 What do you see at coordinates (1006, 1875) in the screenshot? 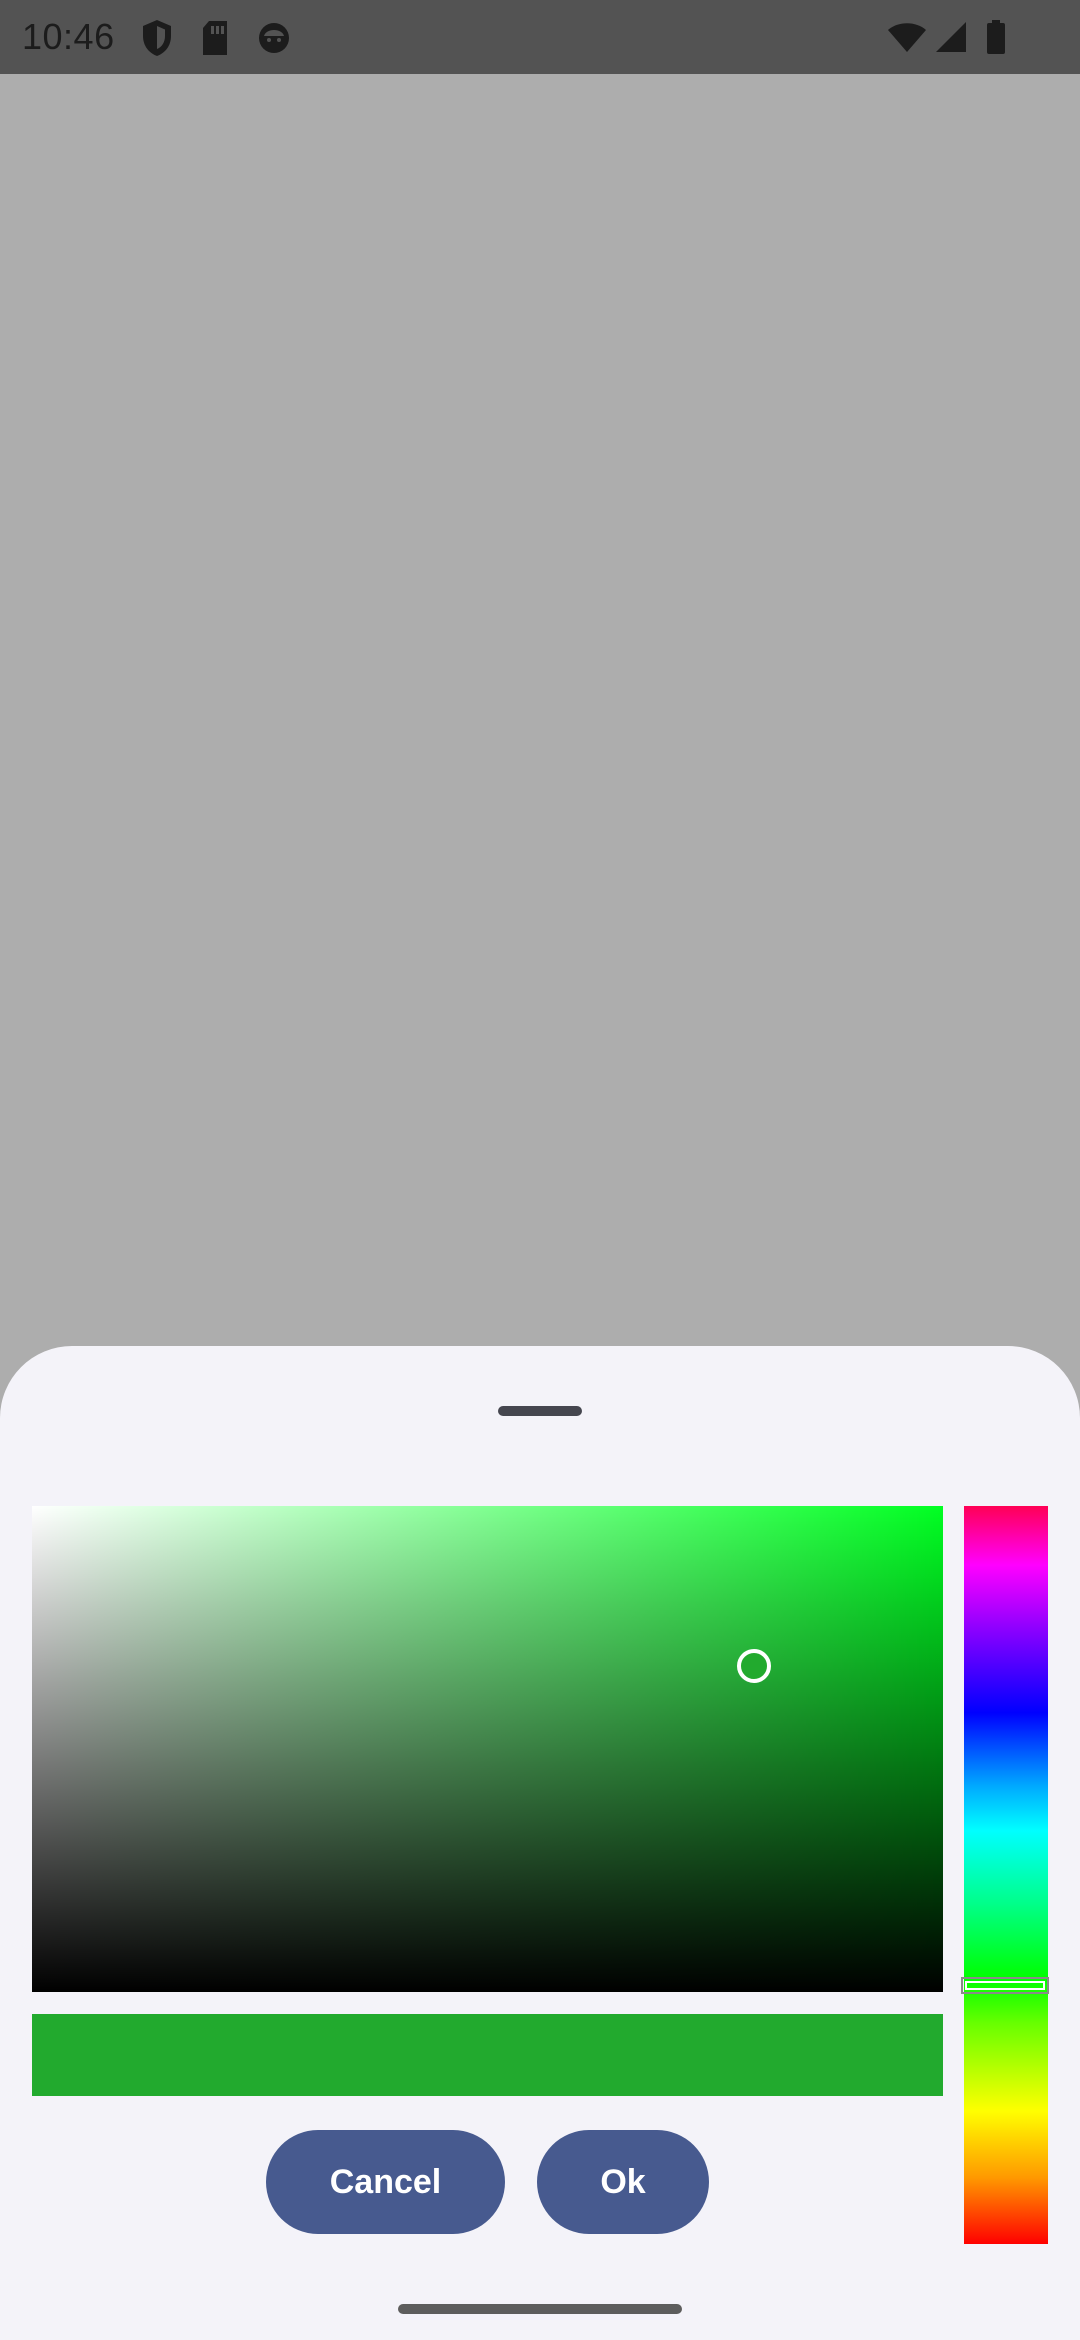
I see `hue-slider` at bounding box center [1006, 1875].